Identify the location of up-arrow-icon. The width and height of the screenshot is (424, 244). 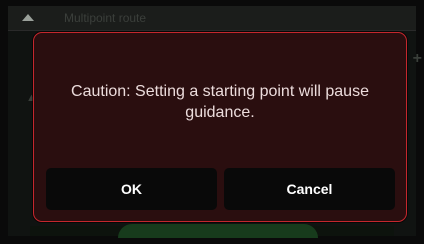
(28, 17).